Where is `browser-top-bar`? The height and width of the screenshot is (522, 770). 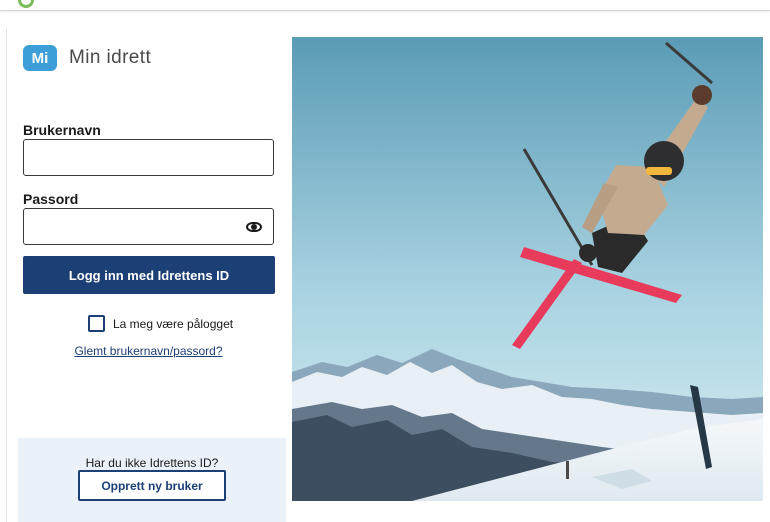 browser-top-bar is located at coordinates (385, 5).